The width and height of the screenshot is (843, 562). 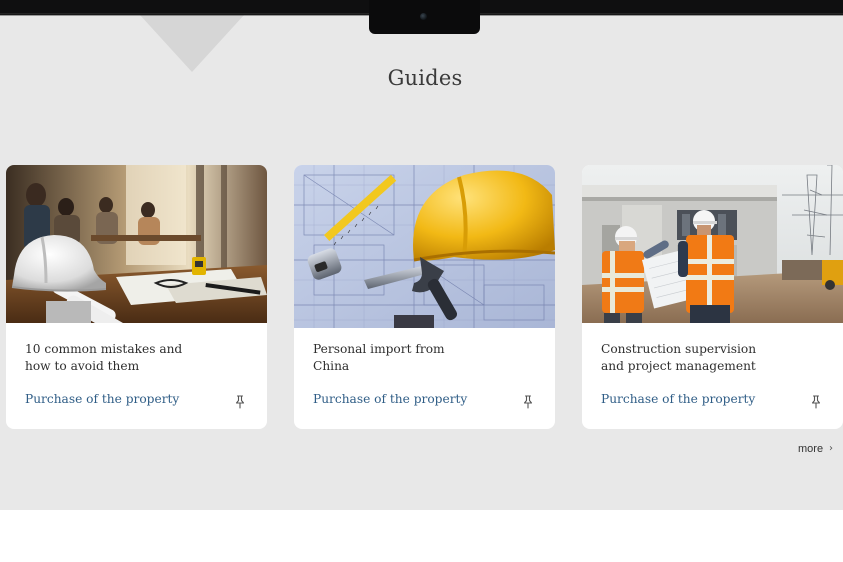 I want to click on card-image-office-desk, so click(x=136, y=244).